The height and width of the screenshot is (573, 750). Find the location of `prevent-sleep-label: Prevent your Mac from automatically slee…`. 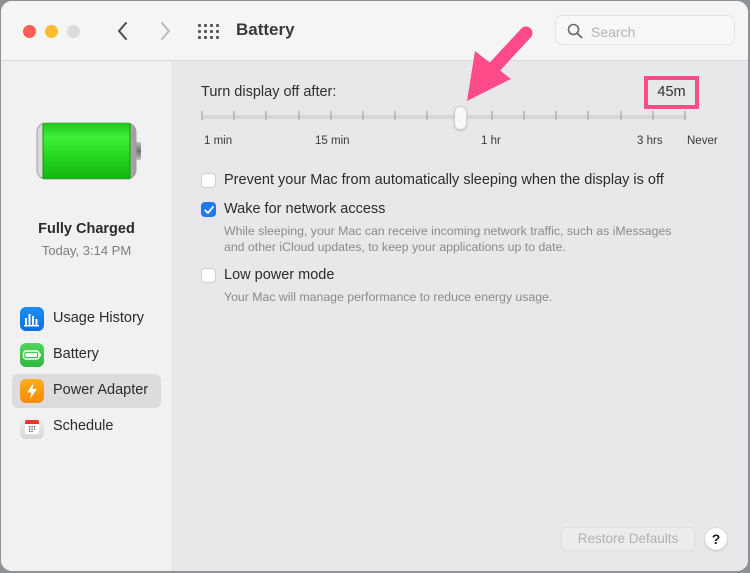

prevent-sleep-label: Prevent your Mac from automatically slee… is located at coordinates (444, 180).